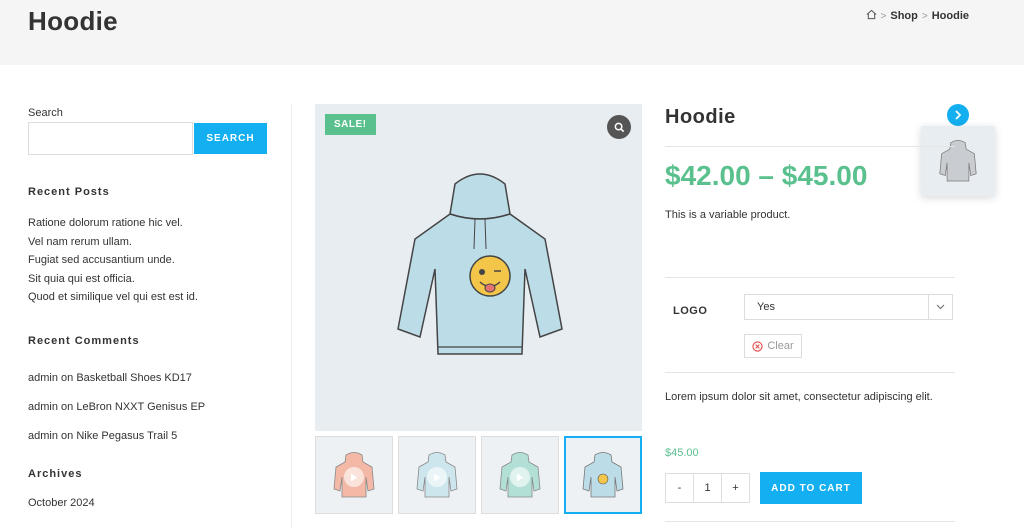  What do you see at coordinates (512, 32) in the screenshot?
I see `page-header: Hoodie > Shop > Hoodie` at bounding box center [512, 32].